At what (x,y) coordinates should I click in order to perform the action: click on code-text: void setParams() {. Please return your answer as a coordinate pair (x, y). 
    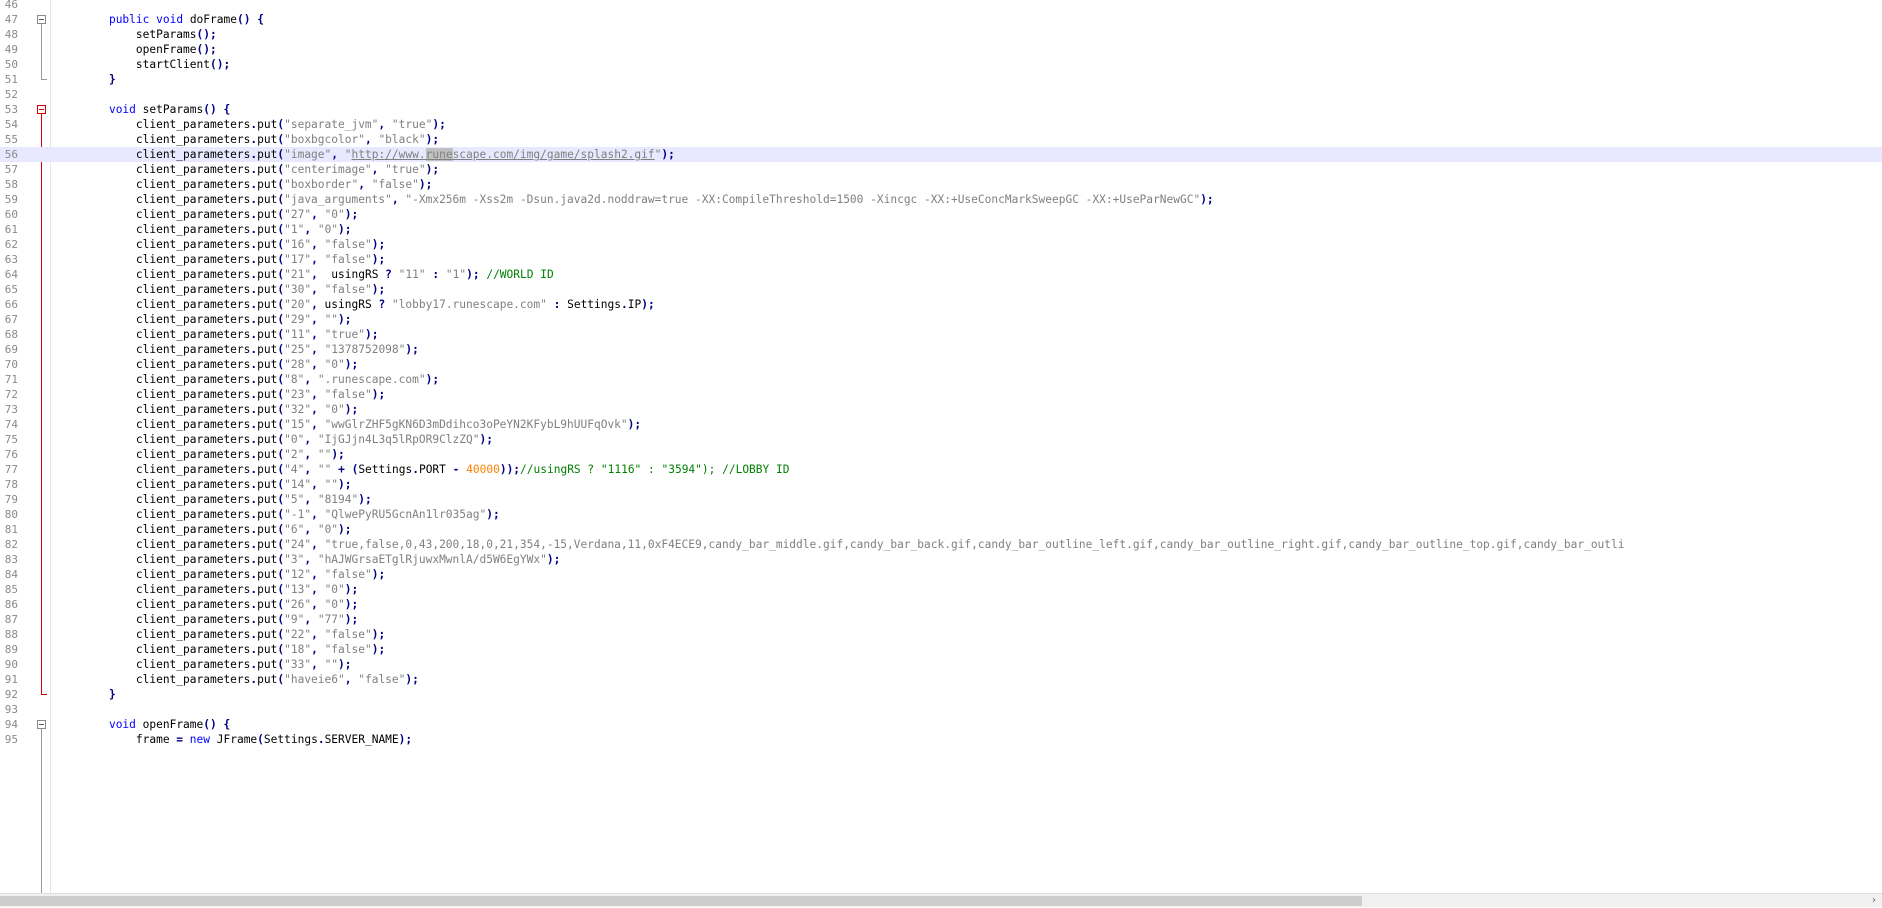
    Looking at the image, I should click on (156, 109).